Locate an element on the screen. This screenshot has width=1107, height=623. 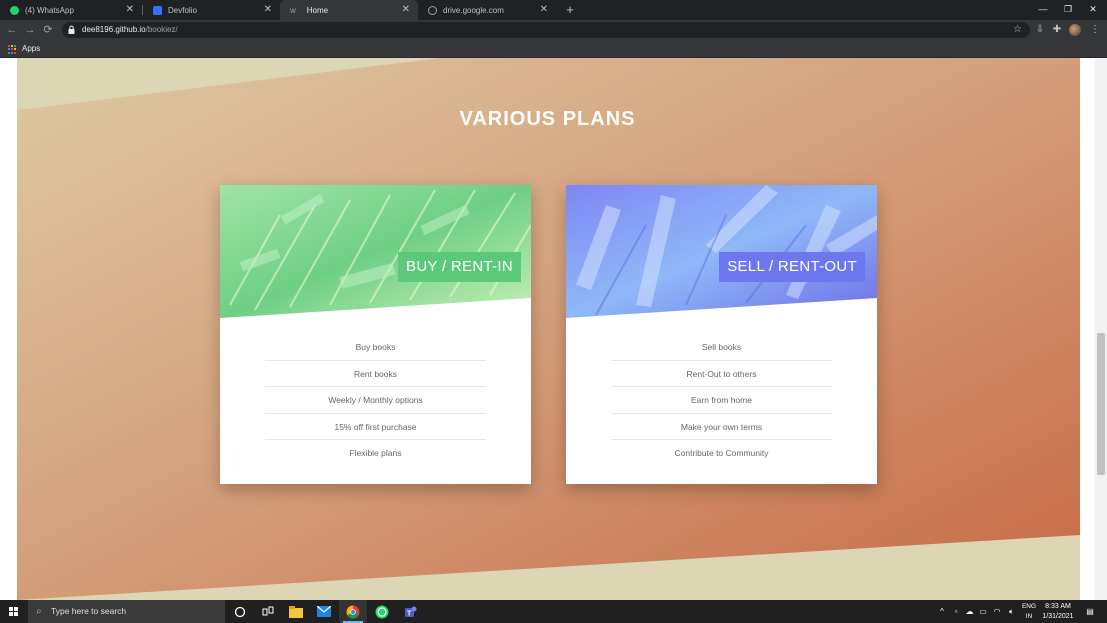
section-title: VARIOUS PLANS is located at coordinates (547, 119).